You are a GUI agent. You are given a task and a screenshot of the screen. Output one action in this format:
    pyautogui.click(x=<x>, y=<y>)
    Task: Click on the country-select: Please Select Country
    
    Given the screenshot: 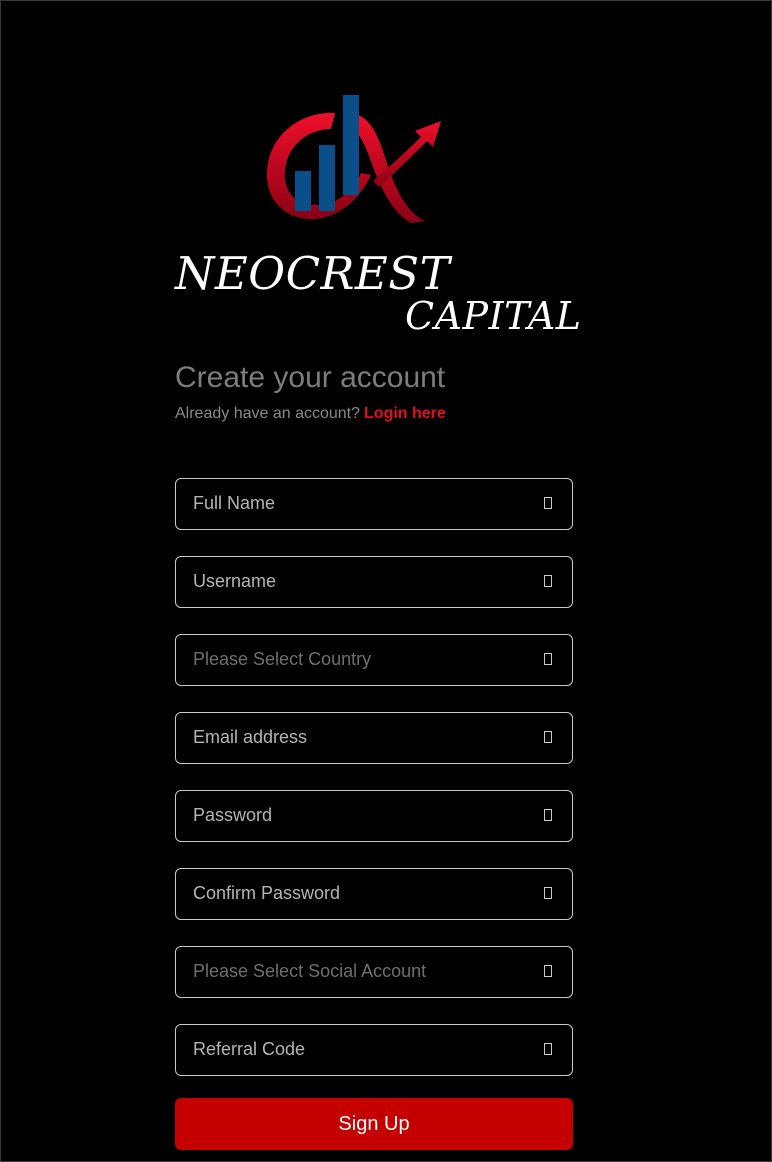 What is the action you would take?
    pyautogui.click(x=374, y=660)
    